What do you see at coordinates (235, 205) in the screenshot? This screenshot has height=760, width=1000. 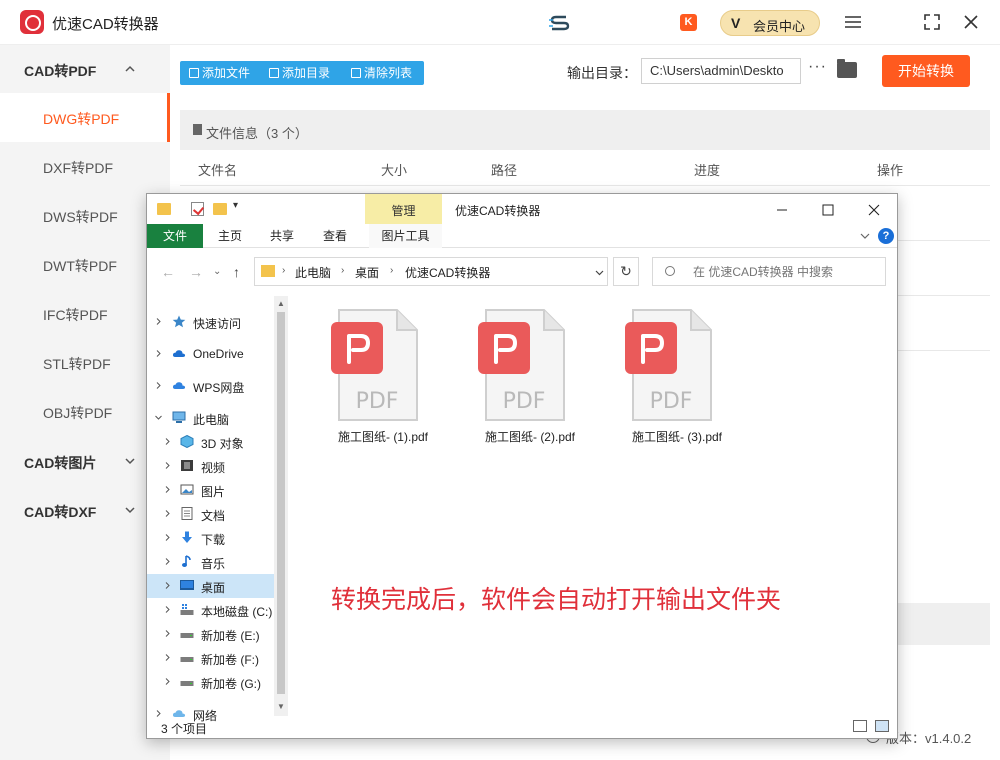 I see `quick-access-dropdown-icon: ▾` at bounding box center [235, 205].